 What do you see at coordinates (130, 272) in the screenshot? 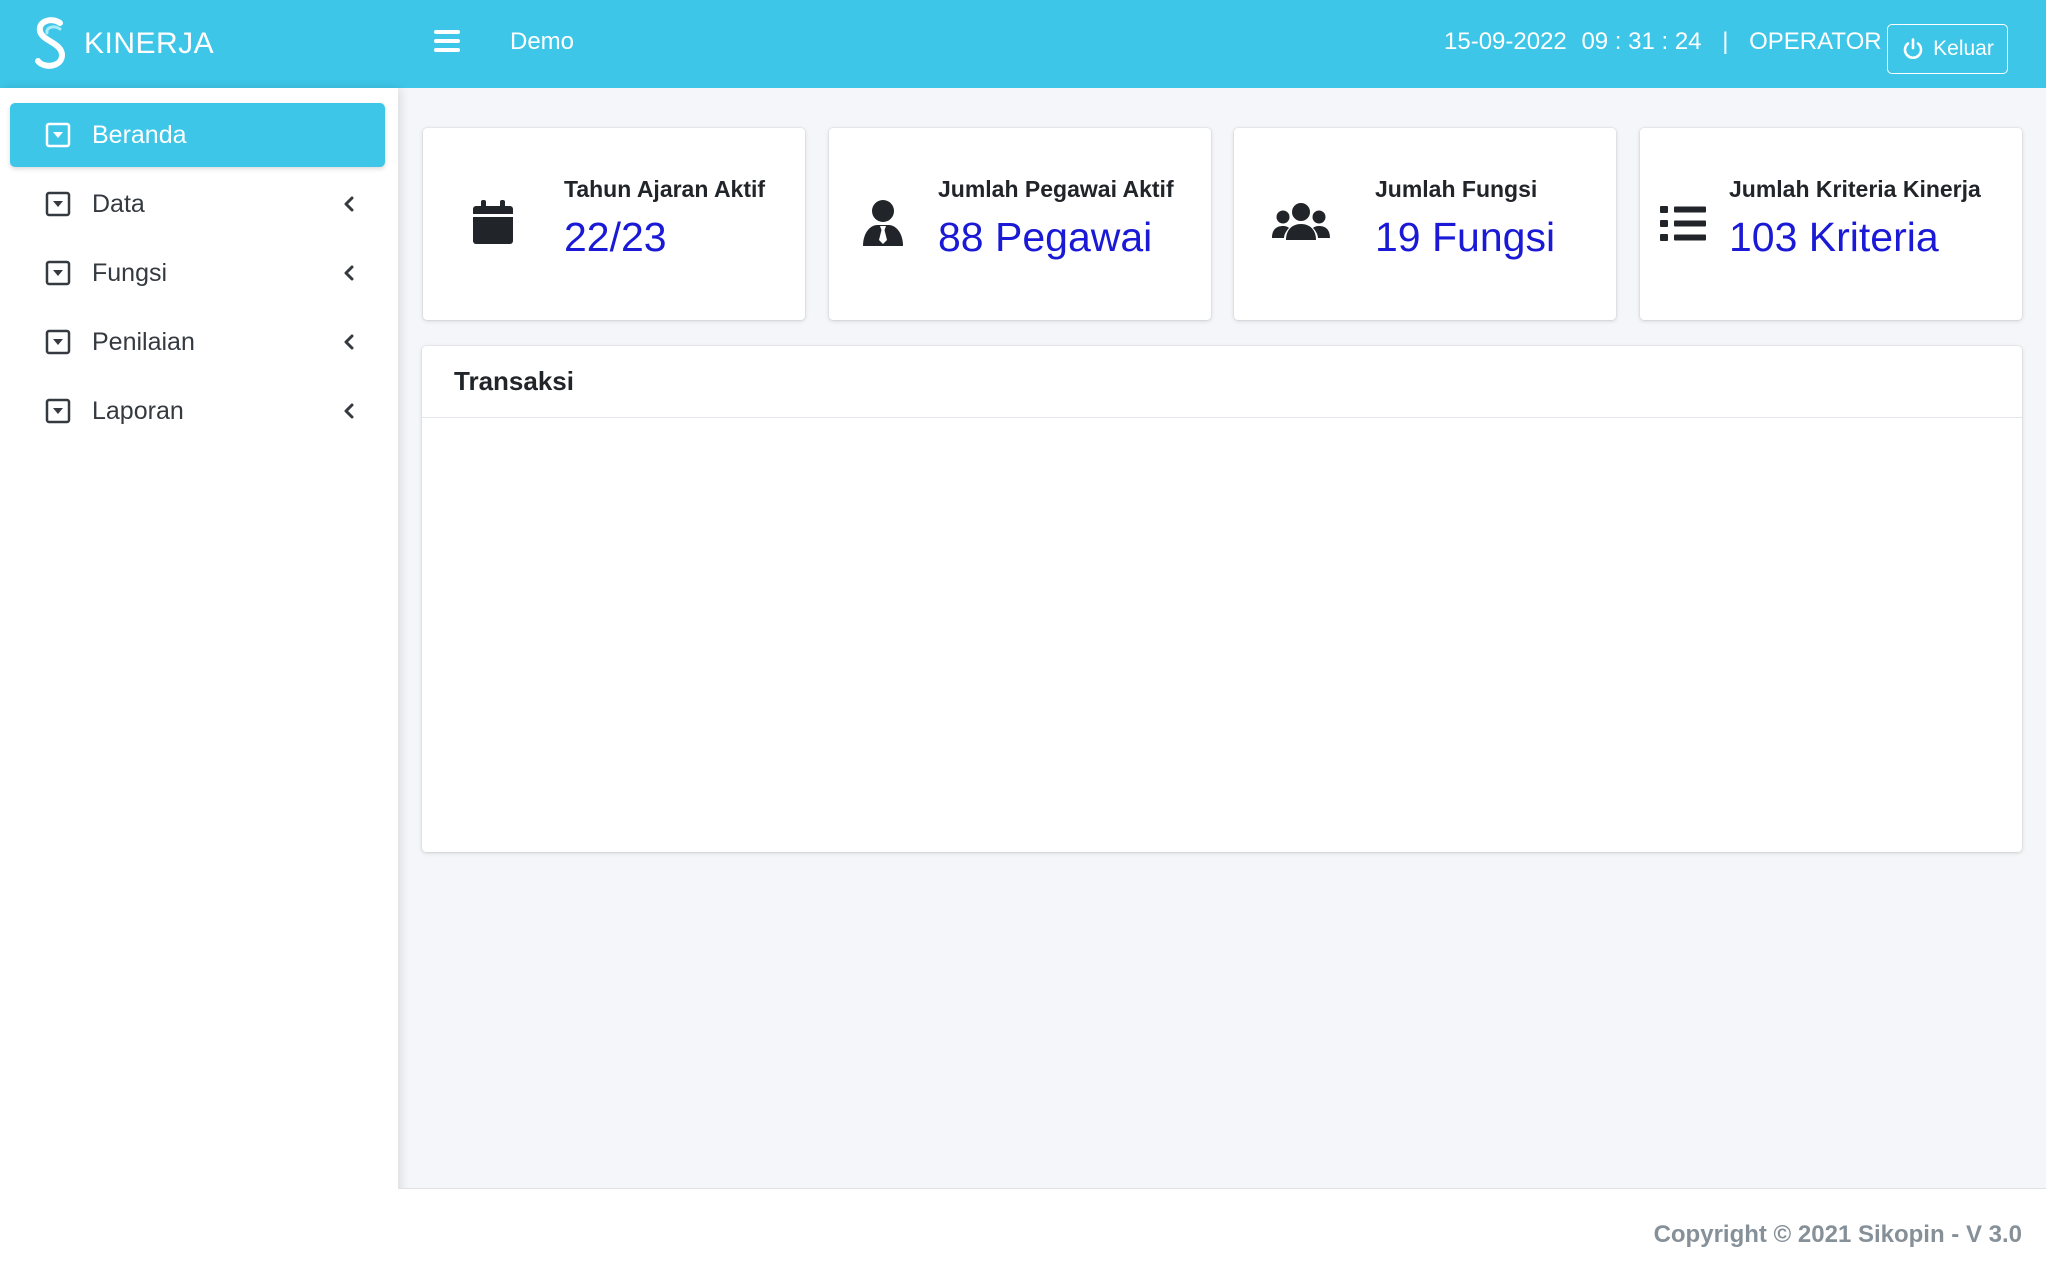
I see `sidebar-item-label: Fungsi` at bounding box center [130, 272].